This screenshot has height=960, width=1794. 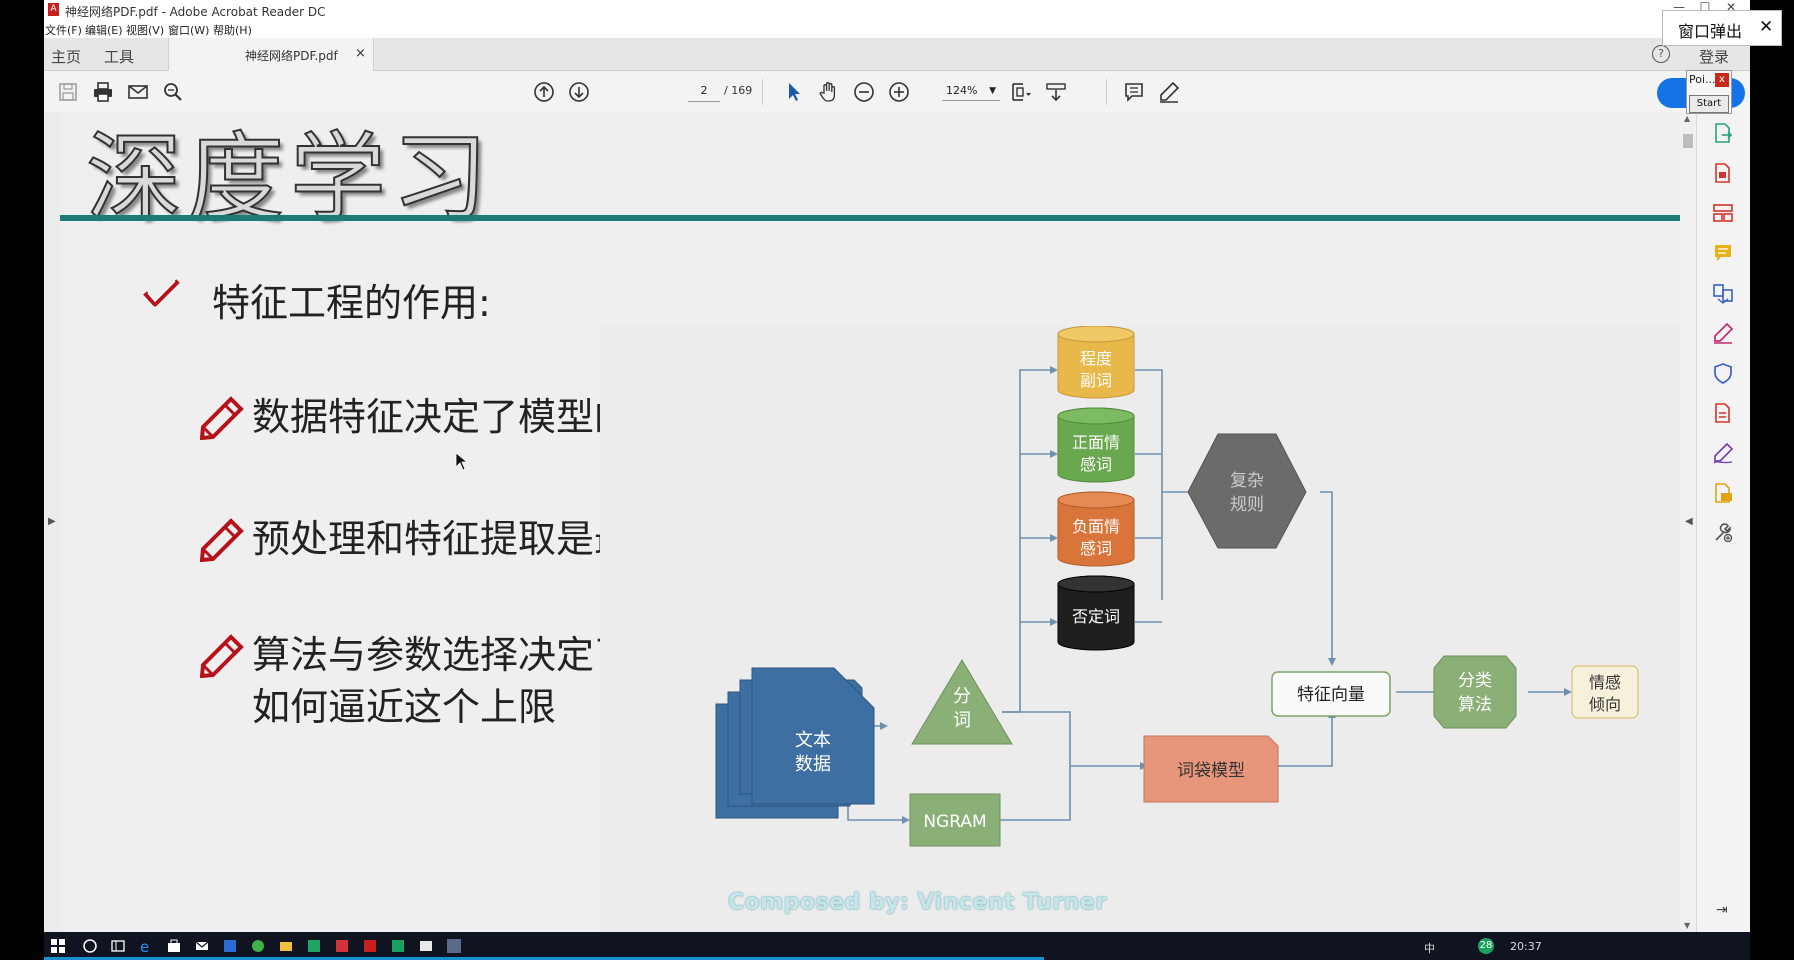 What do you see at coordinates (1096, 464) in the screenshot?
I see `positive-words-label: 感词` at bounding box center [1096, 464].